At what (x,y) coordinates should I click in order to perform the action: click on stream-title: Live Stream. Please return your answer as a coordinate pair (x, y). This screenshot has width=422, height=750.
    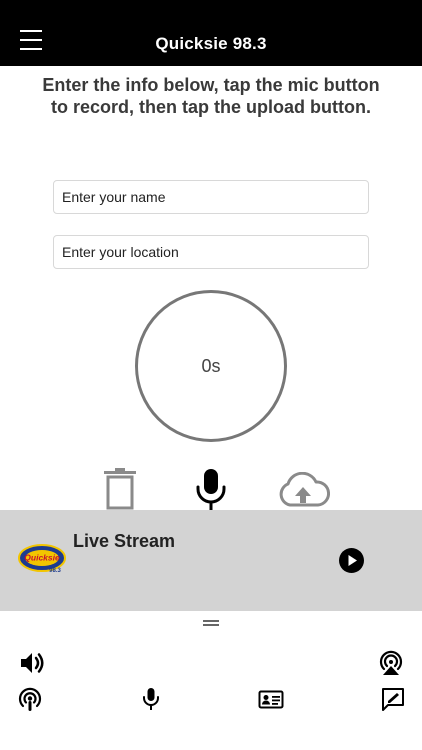
    Looking at the image, I should click on (124, 541).